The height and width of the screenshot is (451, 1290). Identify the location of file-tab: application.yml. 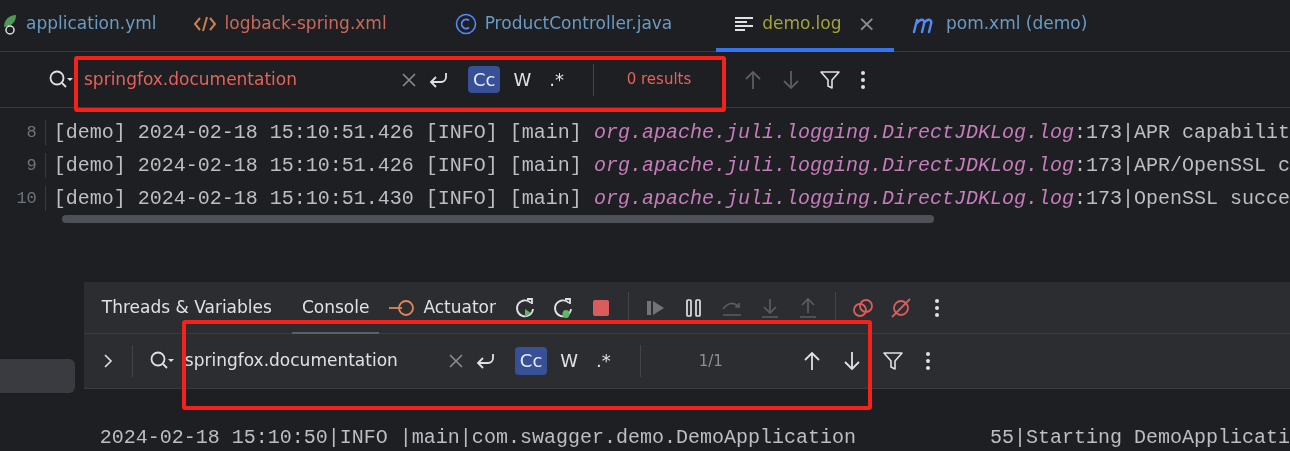
(87, 26).